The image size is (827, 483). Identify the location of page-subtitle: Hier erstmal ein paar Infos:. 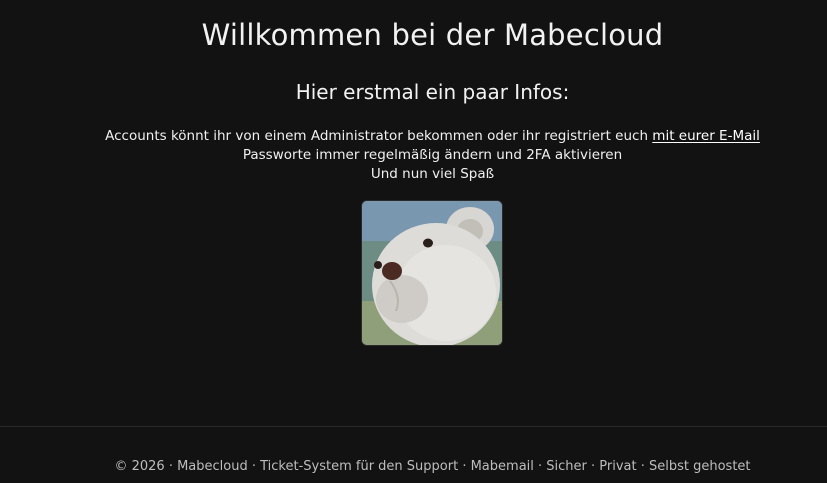
(432, 92).